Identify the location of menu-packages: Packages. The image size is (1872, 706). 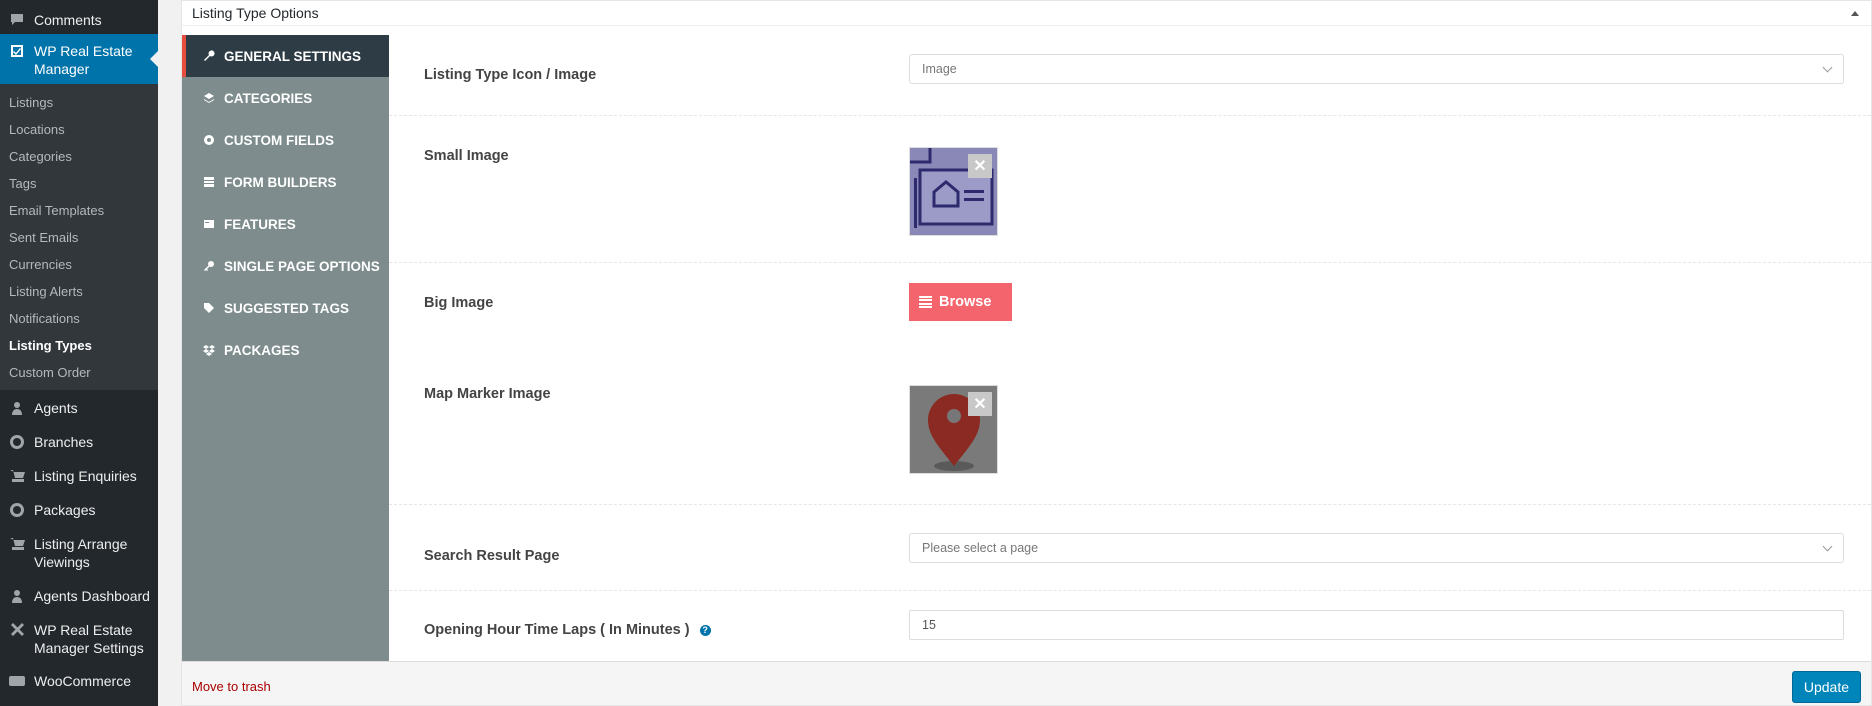
(79, 509).